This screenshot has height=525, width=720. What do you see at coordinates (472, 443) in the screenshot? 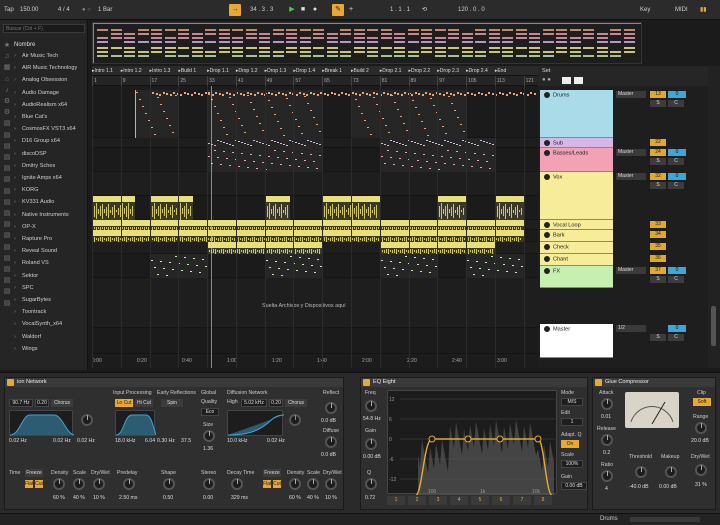
I see `eq-display: 12 6 0 -6 -12 100 1k 10k` at bounding box center [472, 443].